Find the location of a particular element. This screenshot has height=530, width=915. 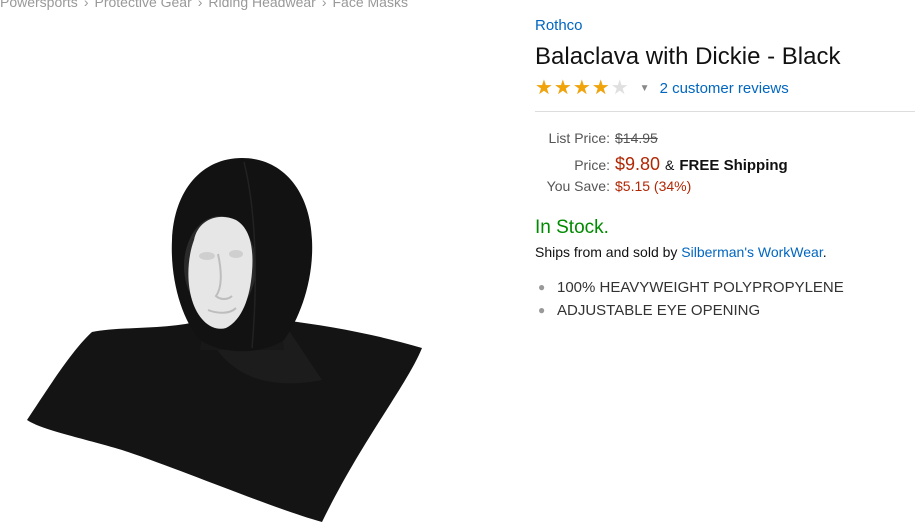

you-save-label: You Save: is located at coordinates (578, 186).